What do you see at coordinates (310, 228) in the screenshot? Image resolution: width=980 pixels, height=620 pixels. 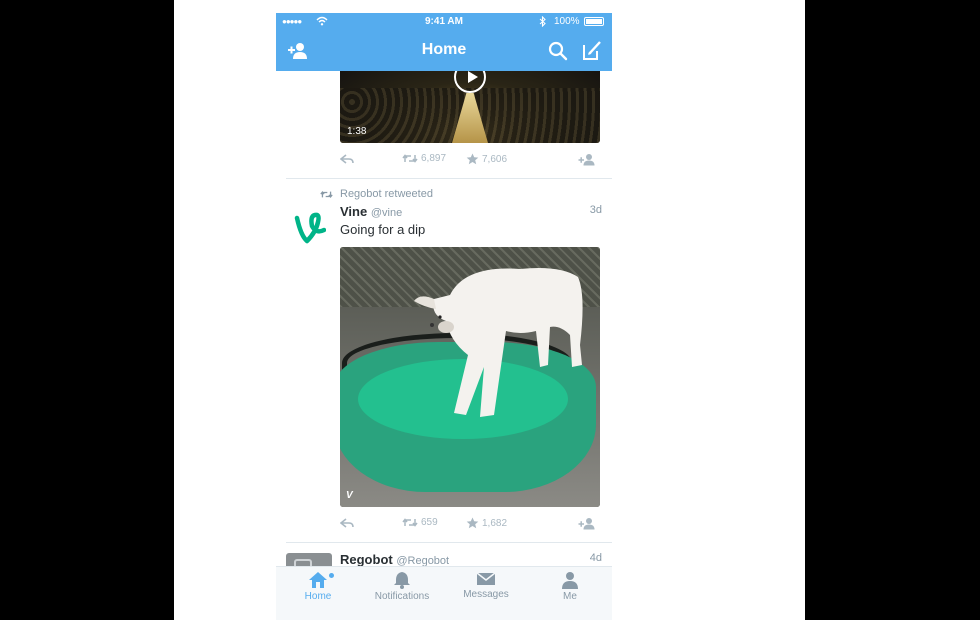 I see `vine-avatar` at bounding box center [310, 228].